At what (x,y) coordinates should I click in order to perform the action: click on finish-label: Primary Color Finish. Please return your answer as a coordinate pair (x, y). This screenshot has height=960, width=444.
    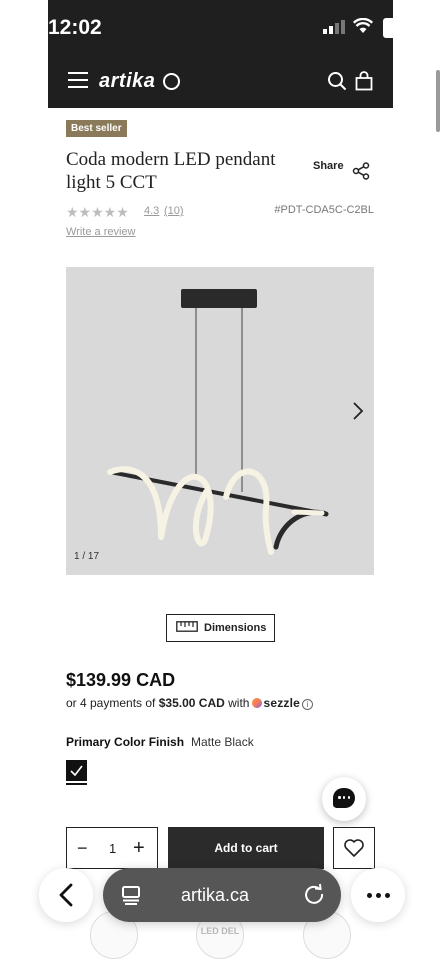
    Looking at the image, I should click on (125, 742).